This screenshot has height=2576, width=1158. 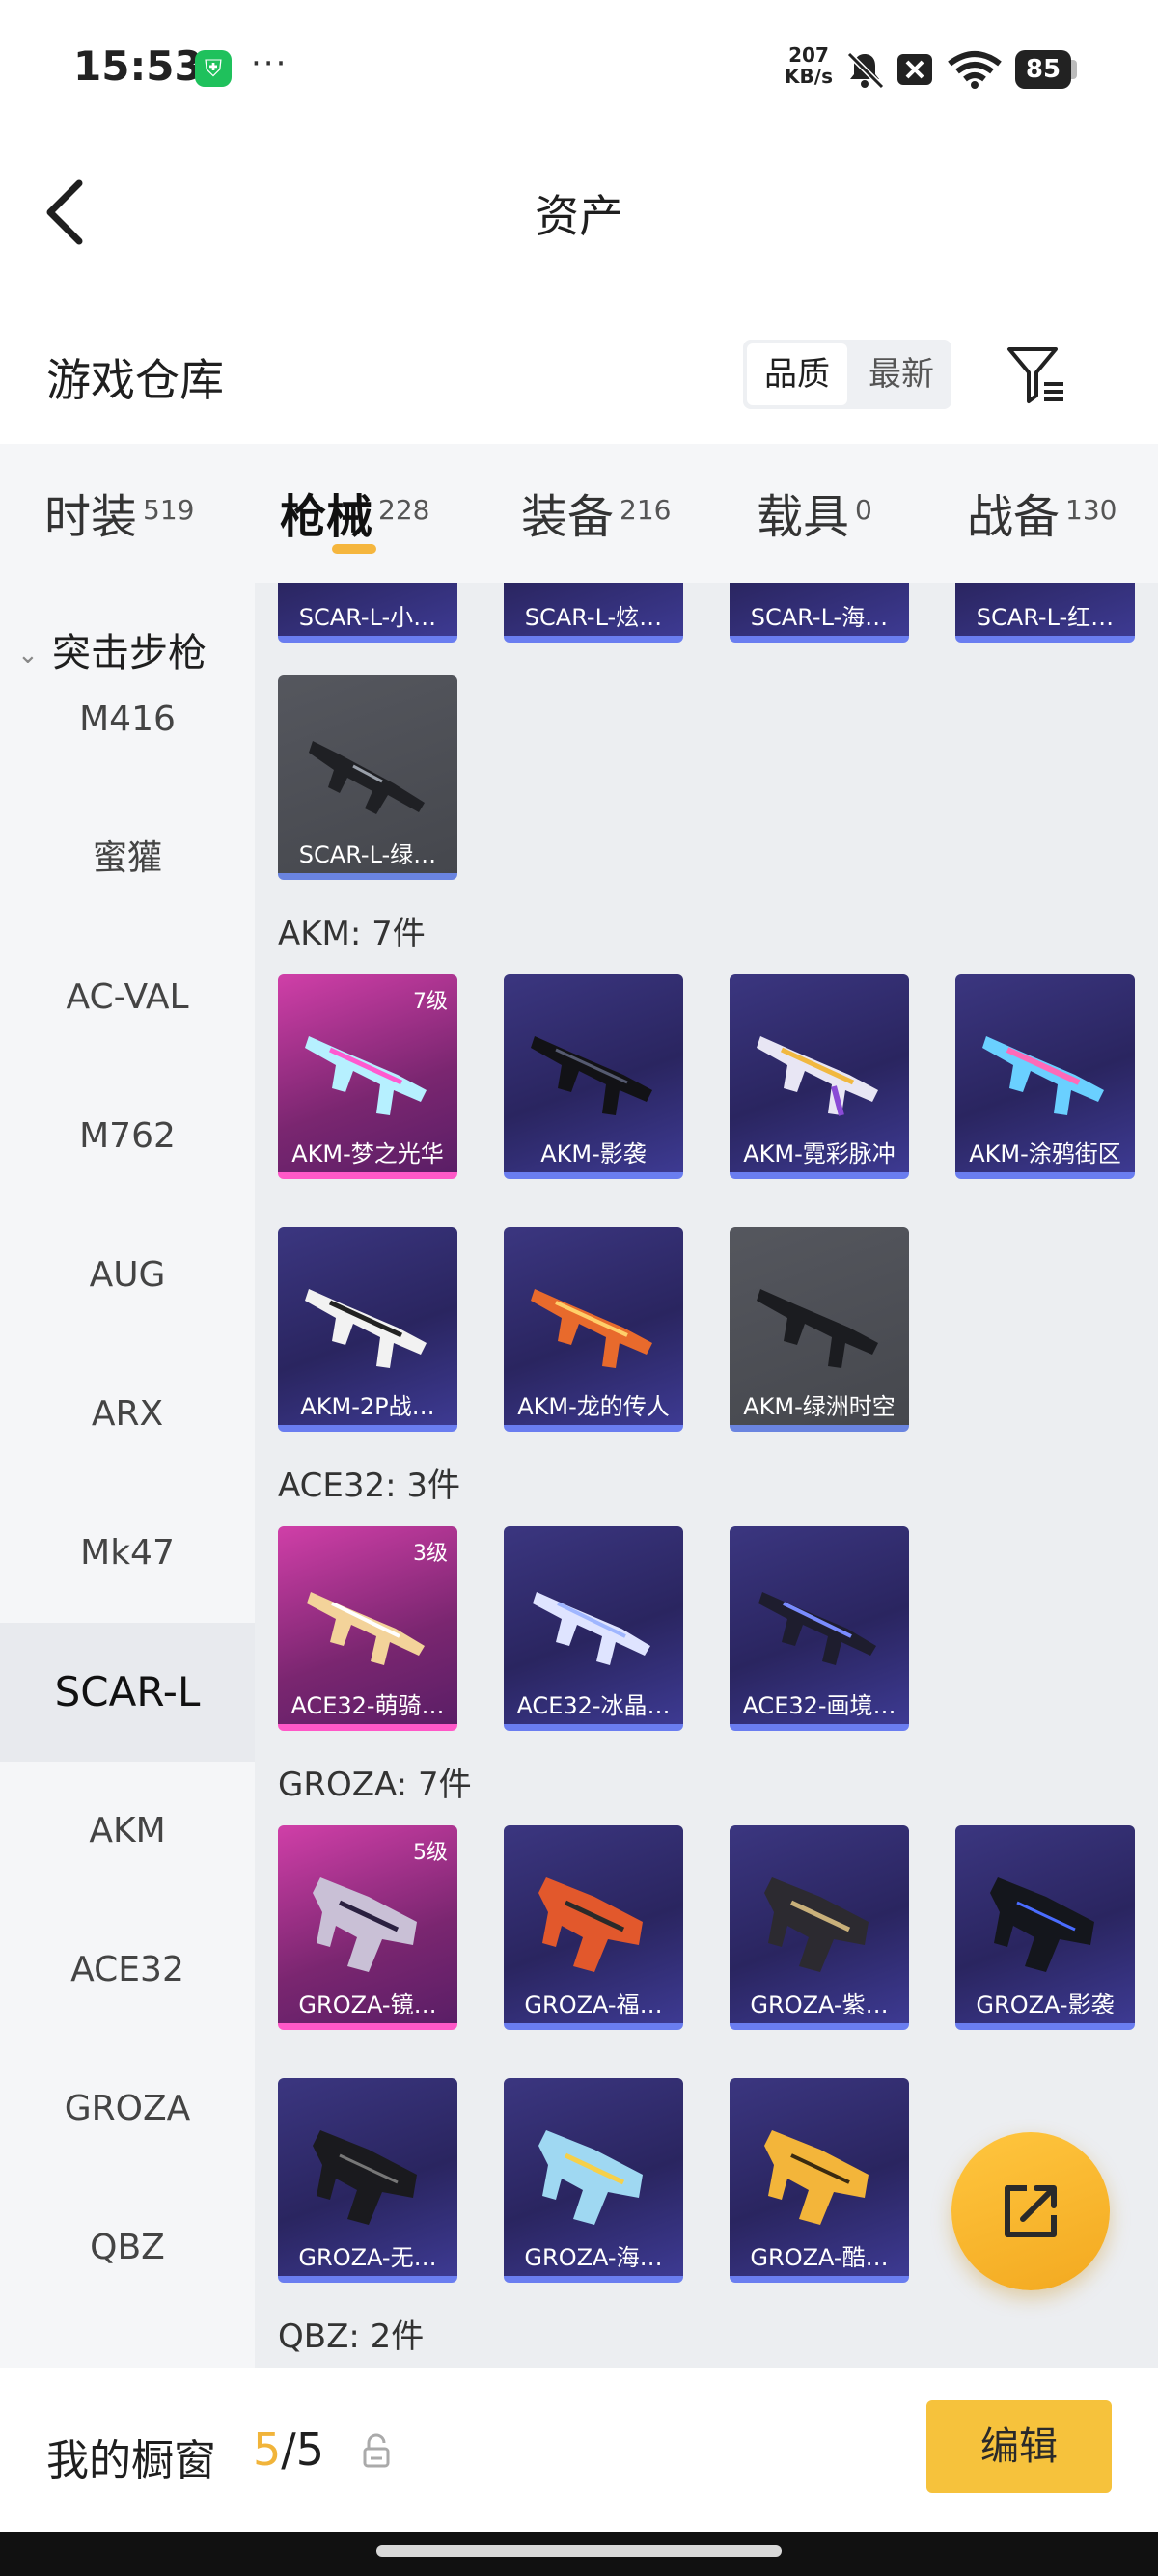 What do you see at coordinates (376, 2450) in the screenshot?
I see `lock-icon` at bounding box center [376, 2450].